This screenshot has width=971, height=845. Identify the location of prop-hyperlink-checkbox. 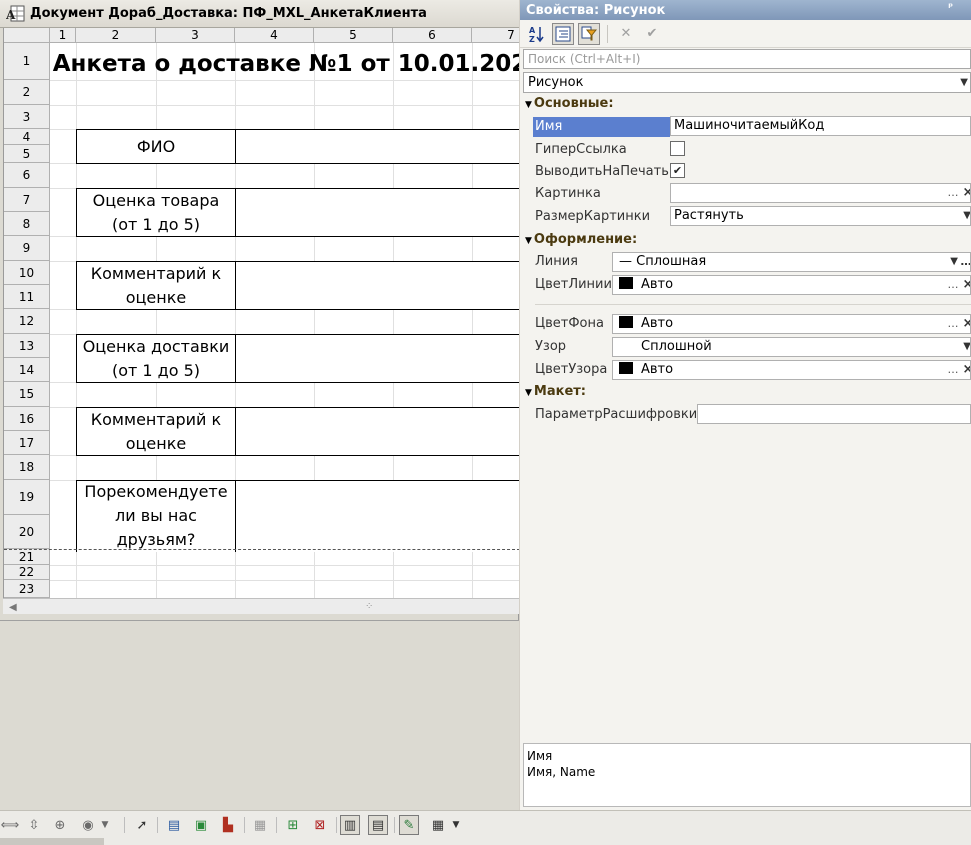
(677, 148).